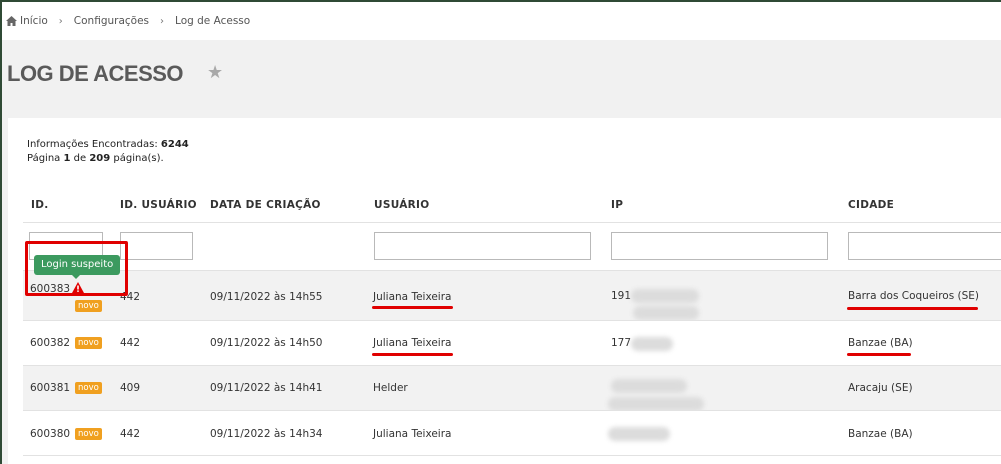 The height and width of the screenshot is (464, 1001). Describe the element at coordinates (266, 388) in the screenshot. I see `row-date: 09/11/2022 às 14h41` at that location.